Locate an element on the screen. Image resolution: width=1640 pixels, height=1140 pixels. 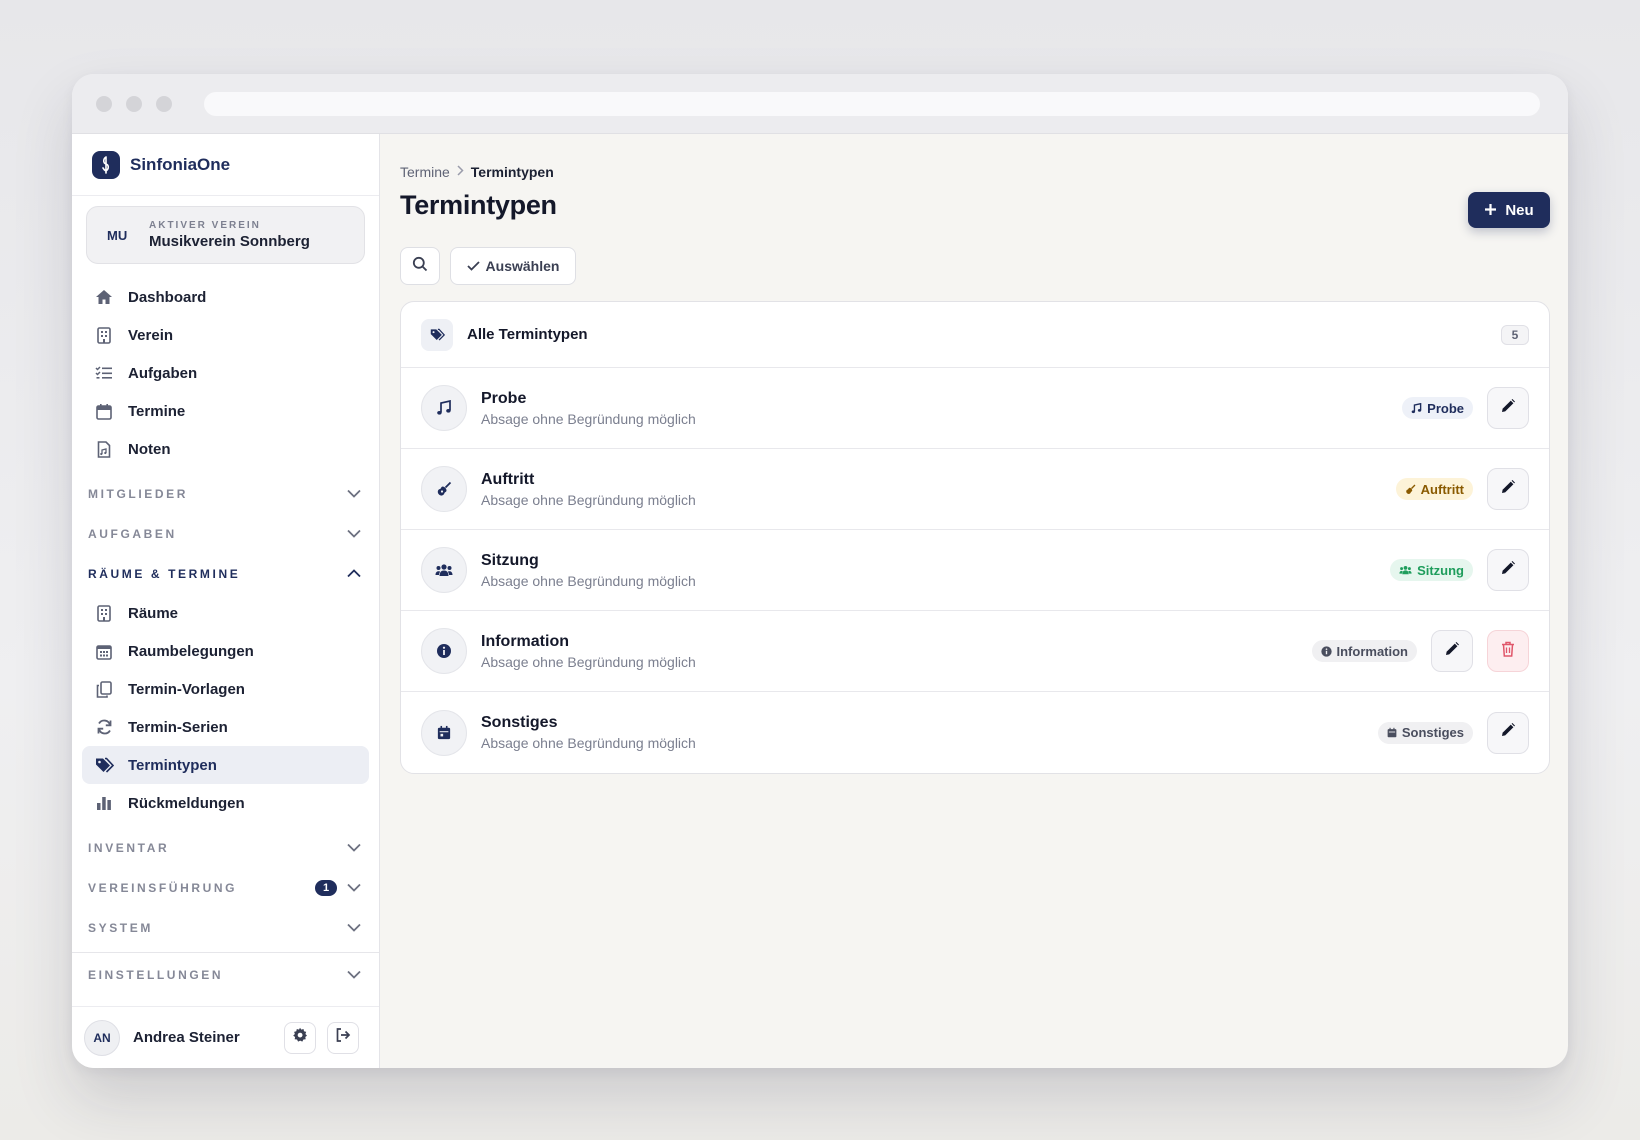
address-bar is located at coordinates (872, 103).